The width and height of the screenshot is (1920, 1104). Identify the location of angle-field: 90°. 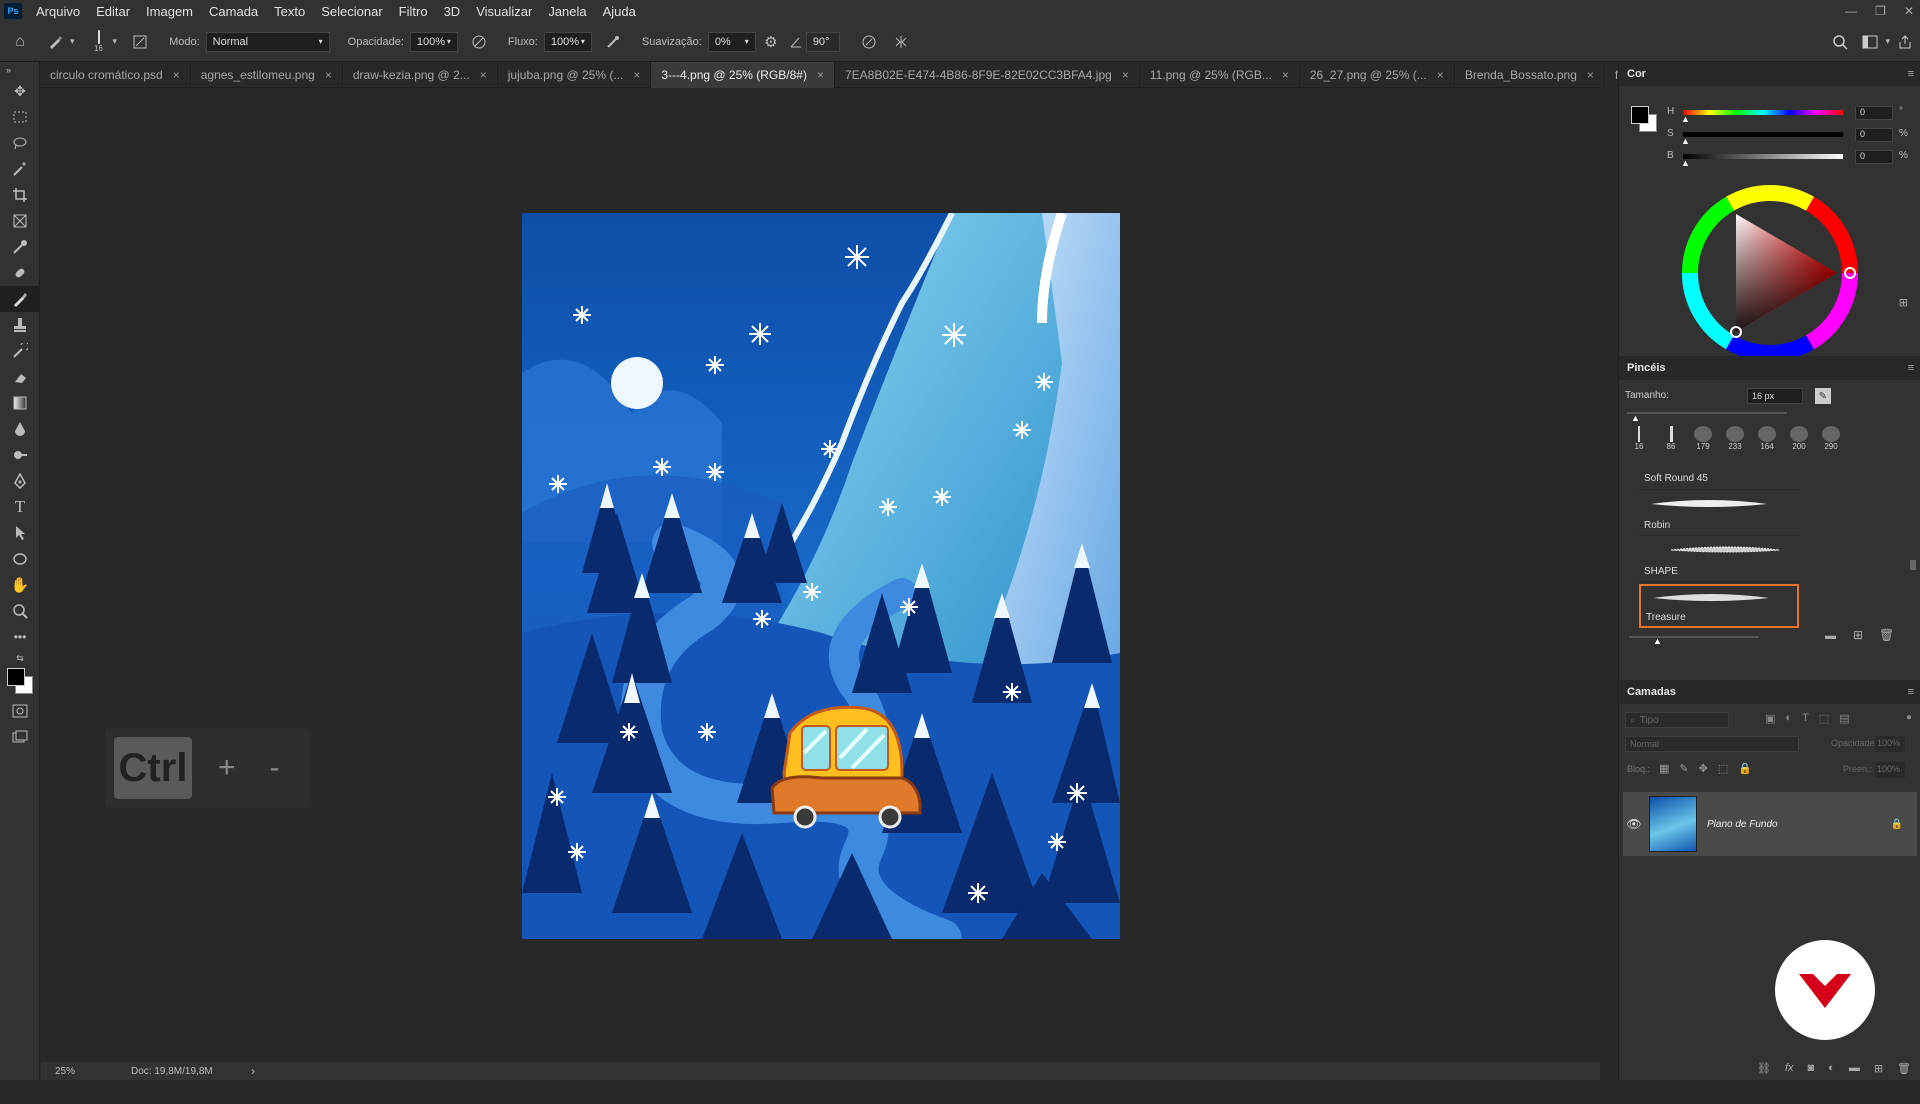
(822, 41).